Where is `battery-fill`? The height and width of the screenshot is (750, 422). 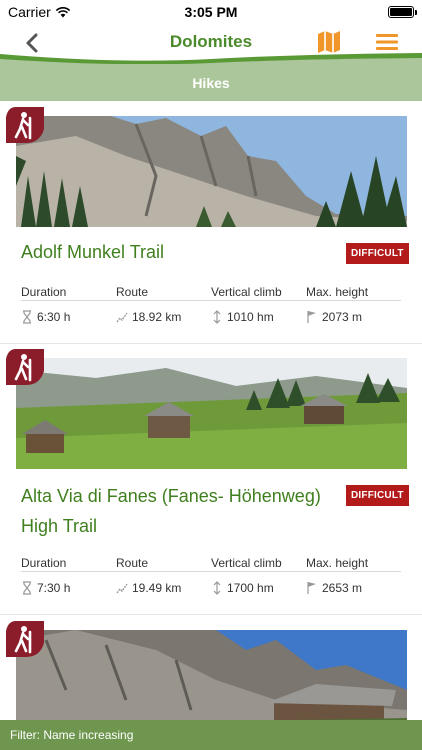
battery-fill is located at coordinates (401, 12).